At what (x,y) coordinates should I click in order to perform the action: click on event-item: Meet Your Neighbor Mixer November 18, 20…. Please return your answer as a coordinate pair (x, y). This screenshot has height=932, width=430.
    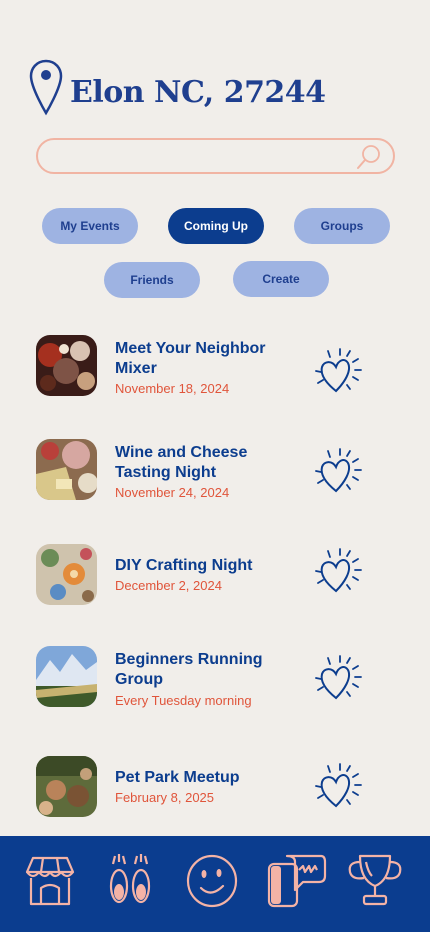
    Looking at the image, I should click on (206, 366).